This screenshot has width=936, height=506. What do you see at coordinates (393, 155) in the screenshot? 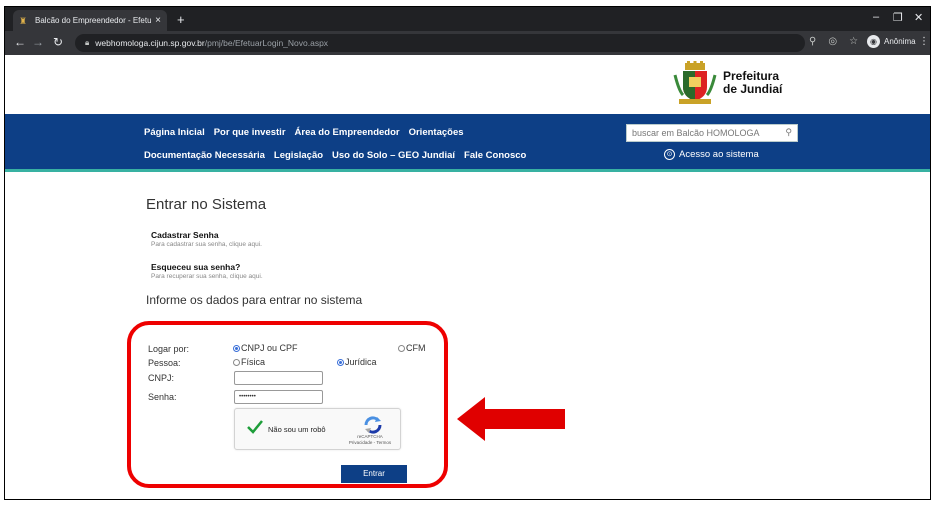
I see `nav-link-land-use: Uso do Solo – GEO Jundiaí` at bounding box center [393, 155].